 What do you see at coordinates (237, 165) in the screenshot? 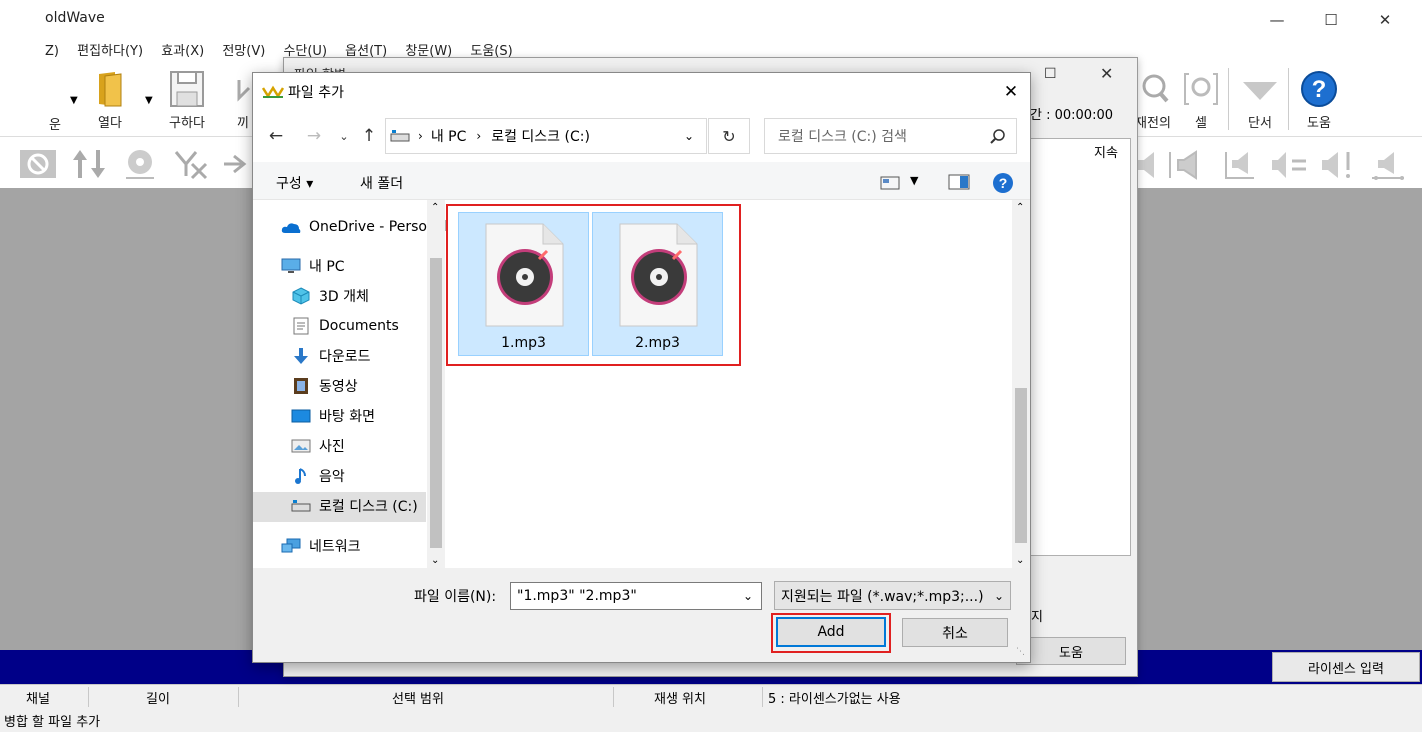
I see `arrow-right-icon` at bounding box center [237, 165].